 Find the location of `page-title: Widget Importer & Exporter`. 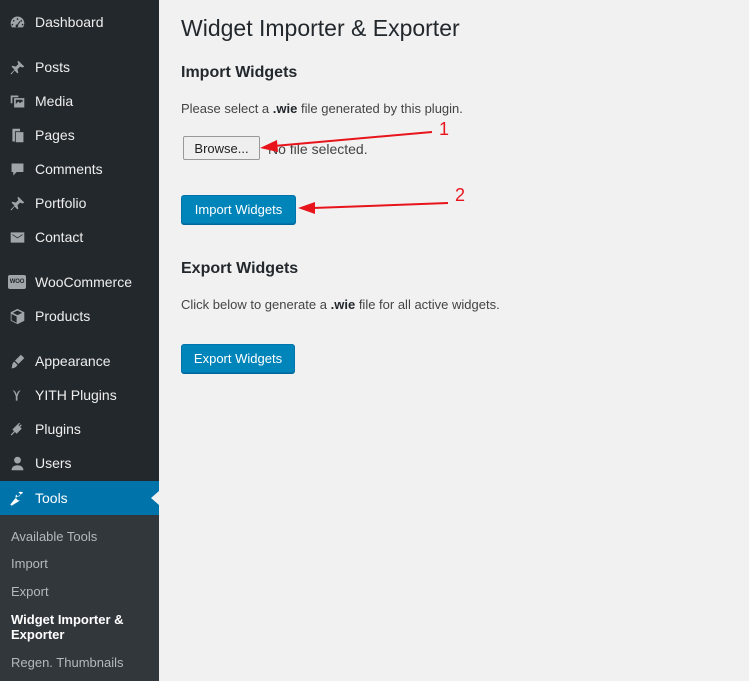

page-title: Widget Importer & Exporter is located at coordinates (320, 28).